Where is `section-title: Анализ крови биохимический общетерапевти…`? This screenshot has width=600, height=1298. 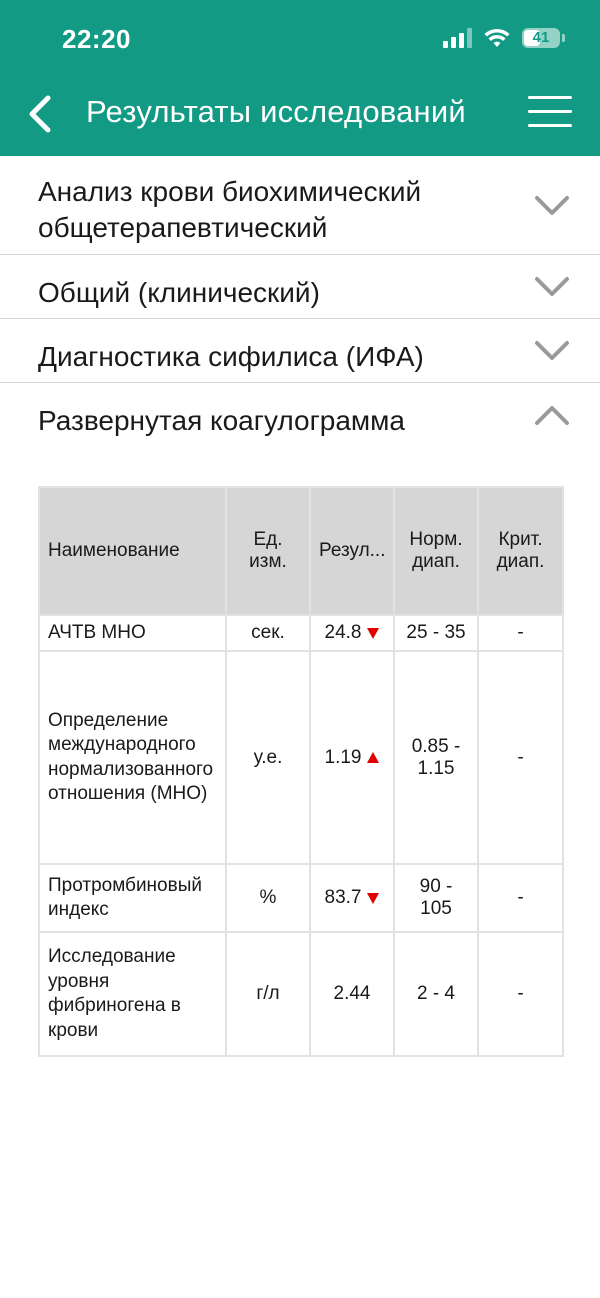
section-title: Анализ крови биохимический общетерапевти… is located at coordinates (230, 209).